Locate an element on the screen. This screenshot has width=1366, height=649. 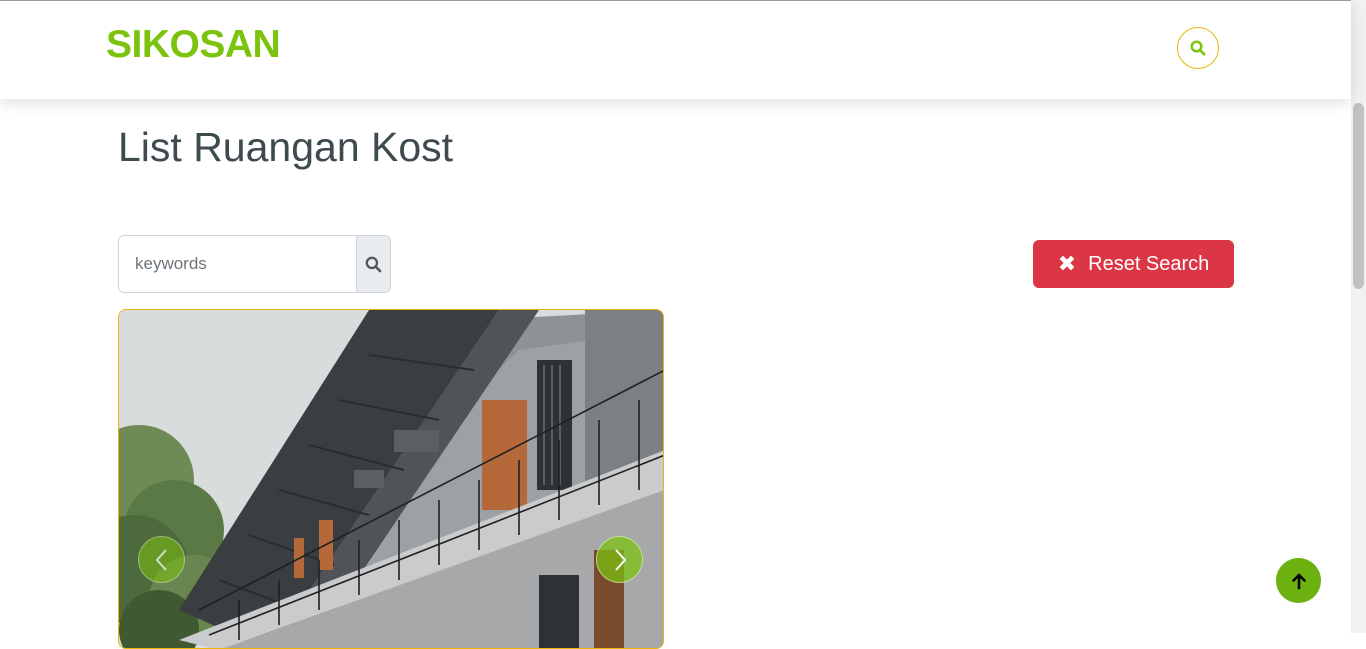
brand-logo: SIKOSAN is located at coordinates (193, 45).